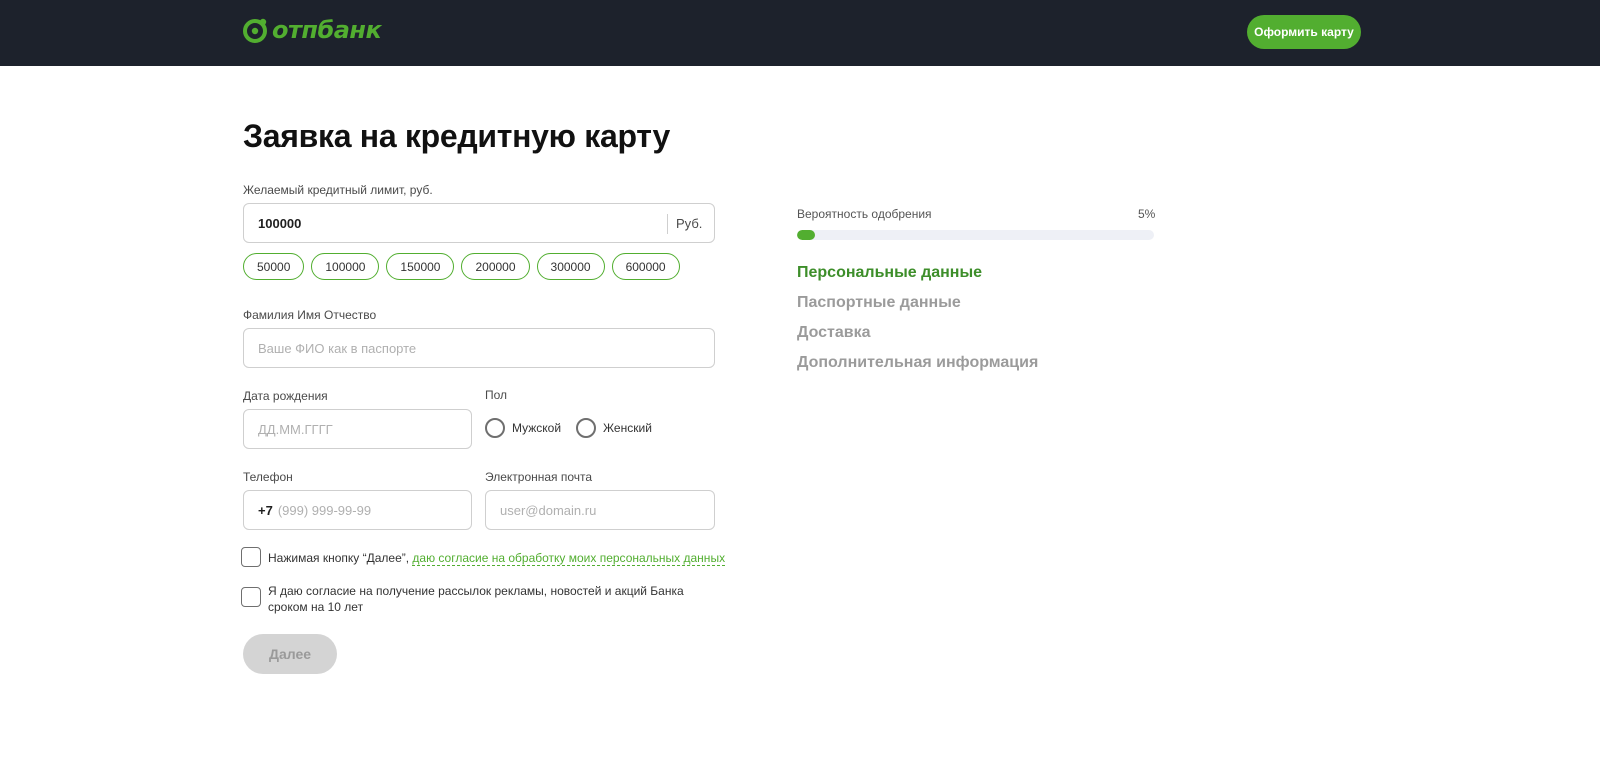 The height and width of the screenshot is (781, 1600). Describe the element at coordinates (345, 266) in the screenshot. I see `limit-chip-100000: 100000` at that location.